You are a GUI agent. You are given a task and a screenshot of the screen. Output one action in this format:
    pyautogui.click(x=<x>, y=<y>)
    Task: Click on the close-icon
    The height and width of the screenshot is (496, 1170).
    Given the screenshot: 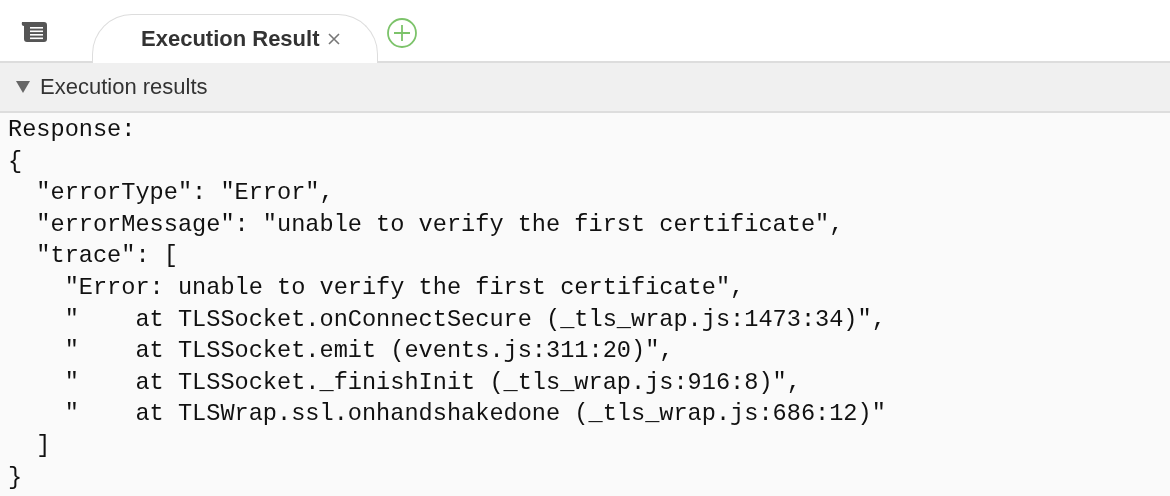 What is the action you would take?
    pyautogui.click(x=334, y=39)
    